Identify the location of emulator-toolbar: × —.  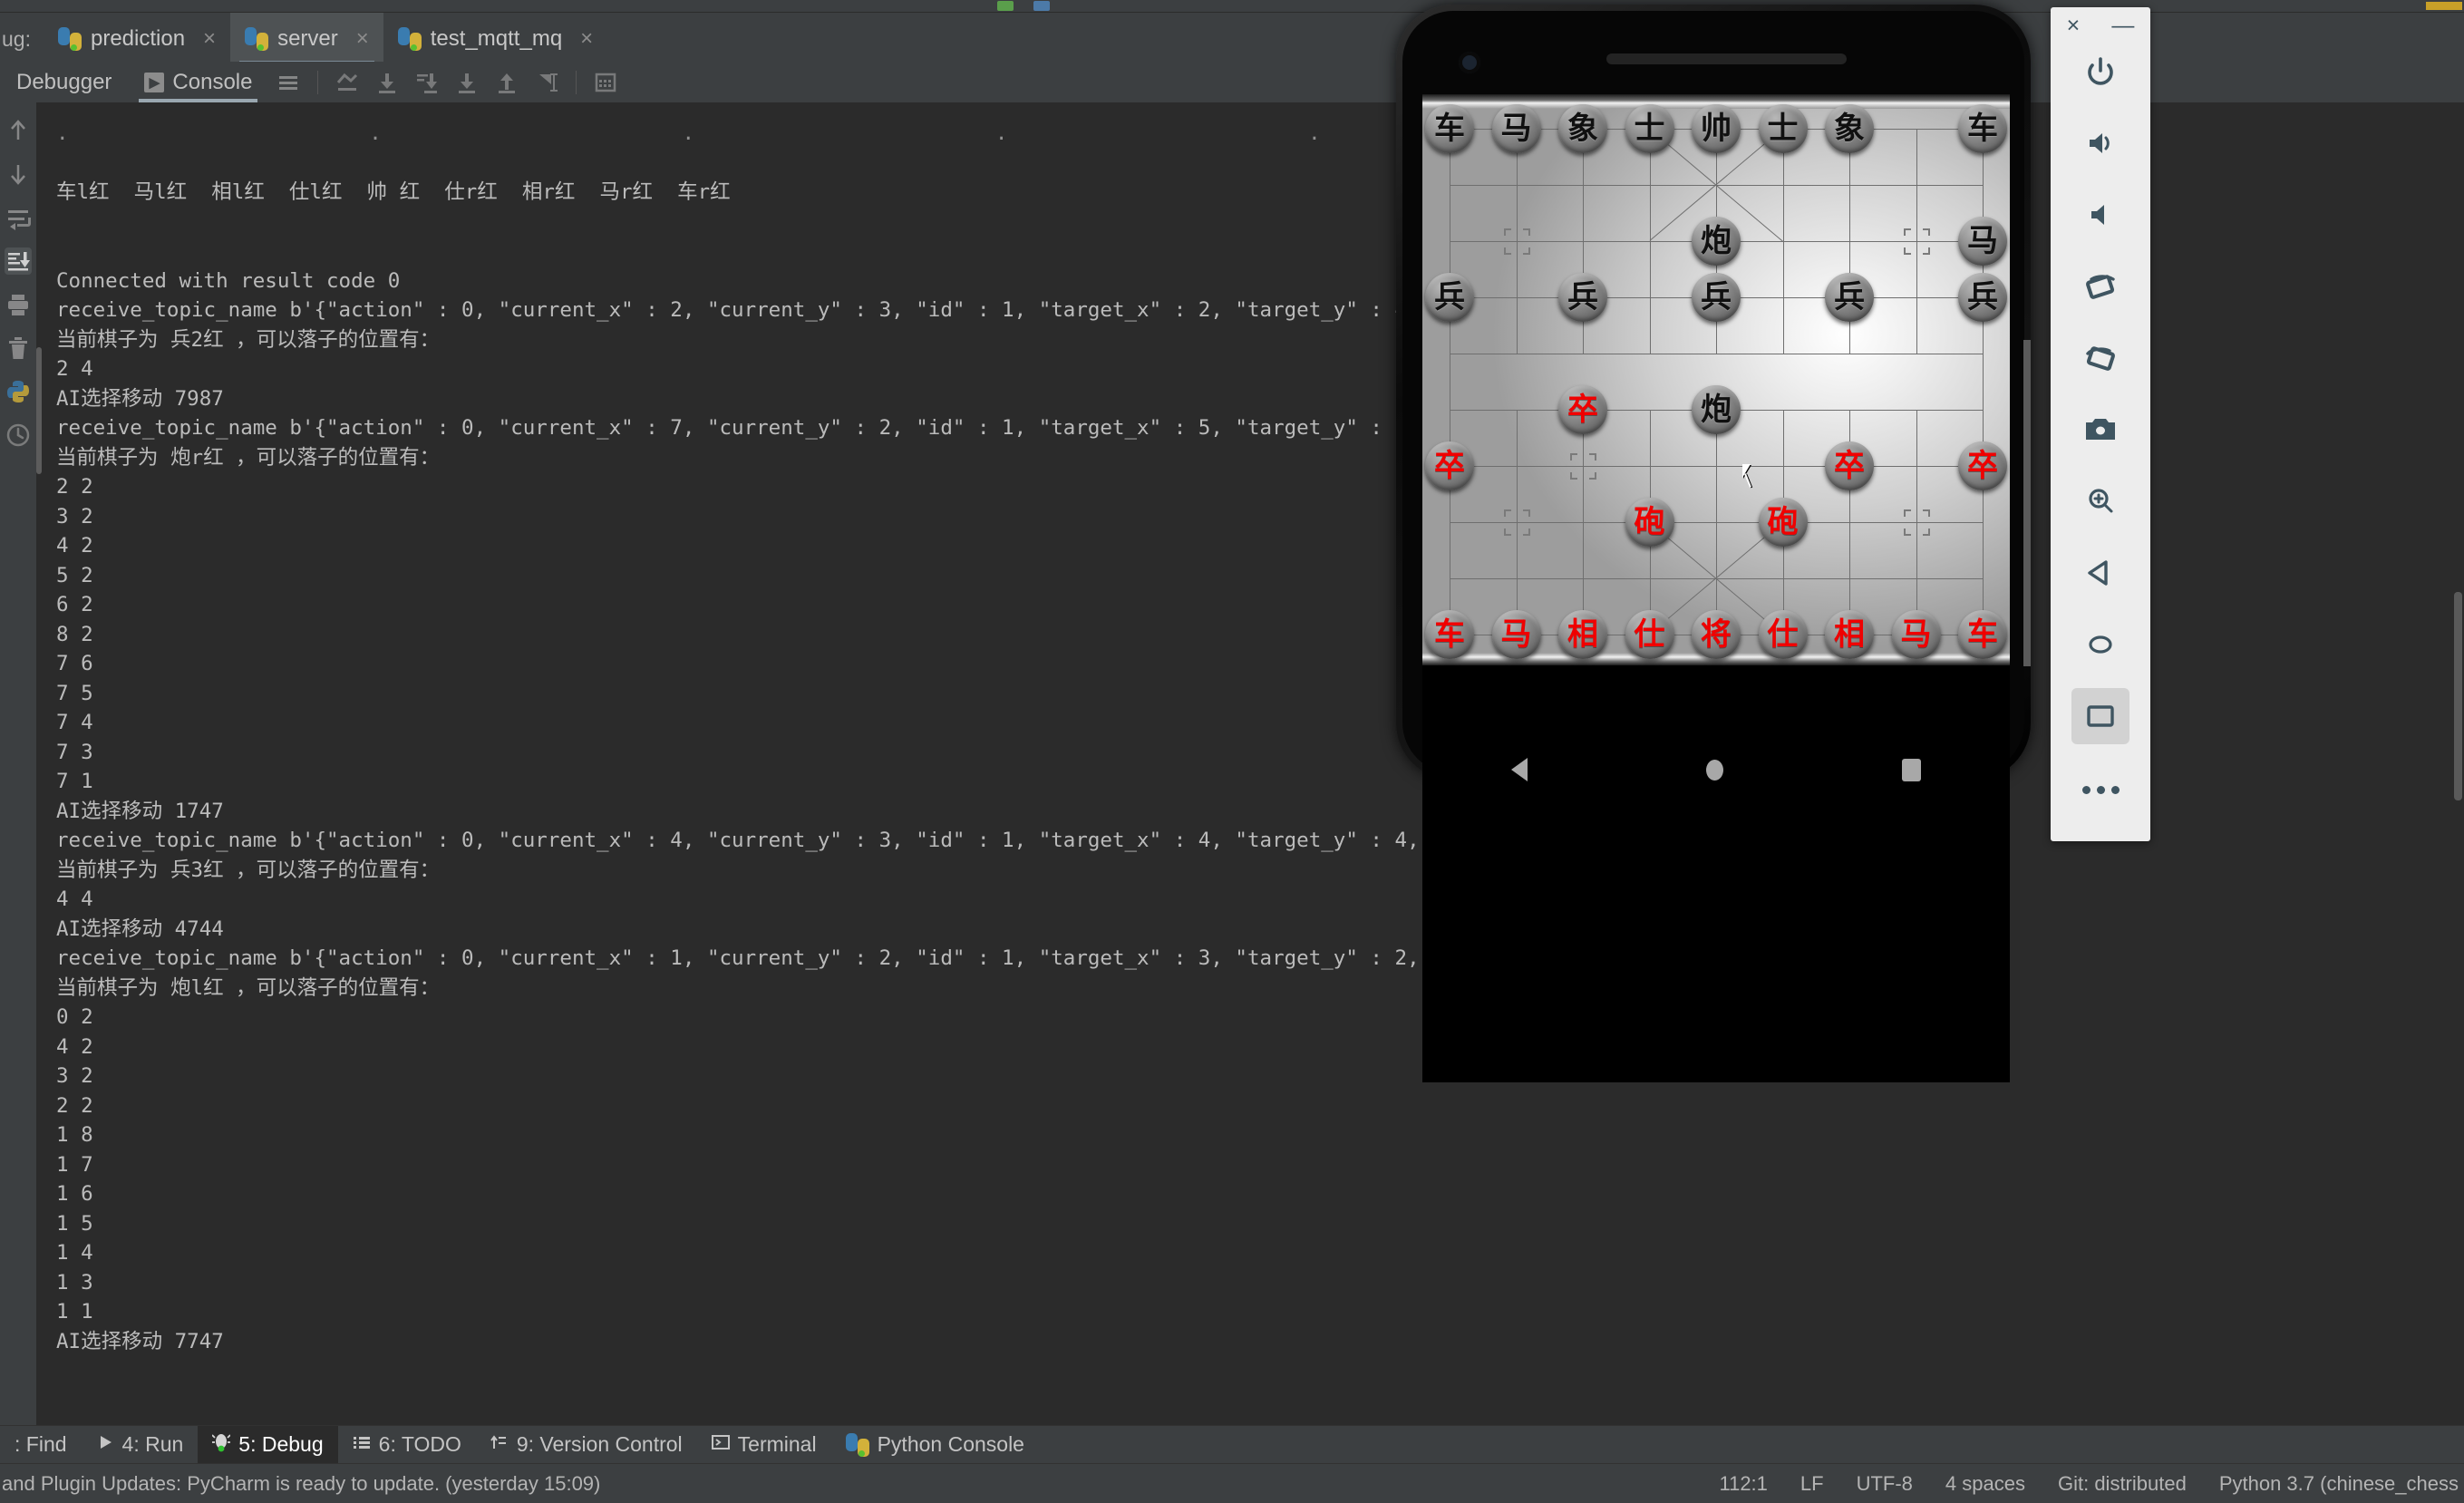
(2100, 424).